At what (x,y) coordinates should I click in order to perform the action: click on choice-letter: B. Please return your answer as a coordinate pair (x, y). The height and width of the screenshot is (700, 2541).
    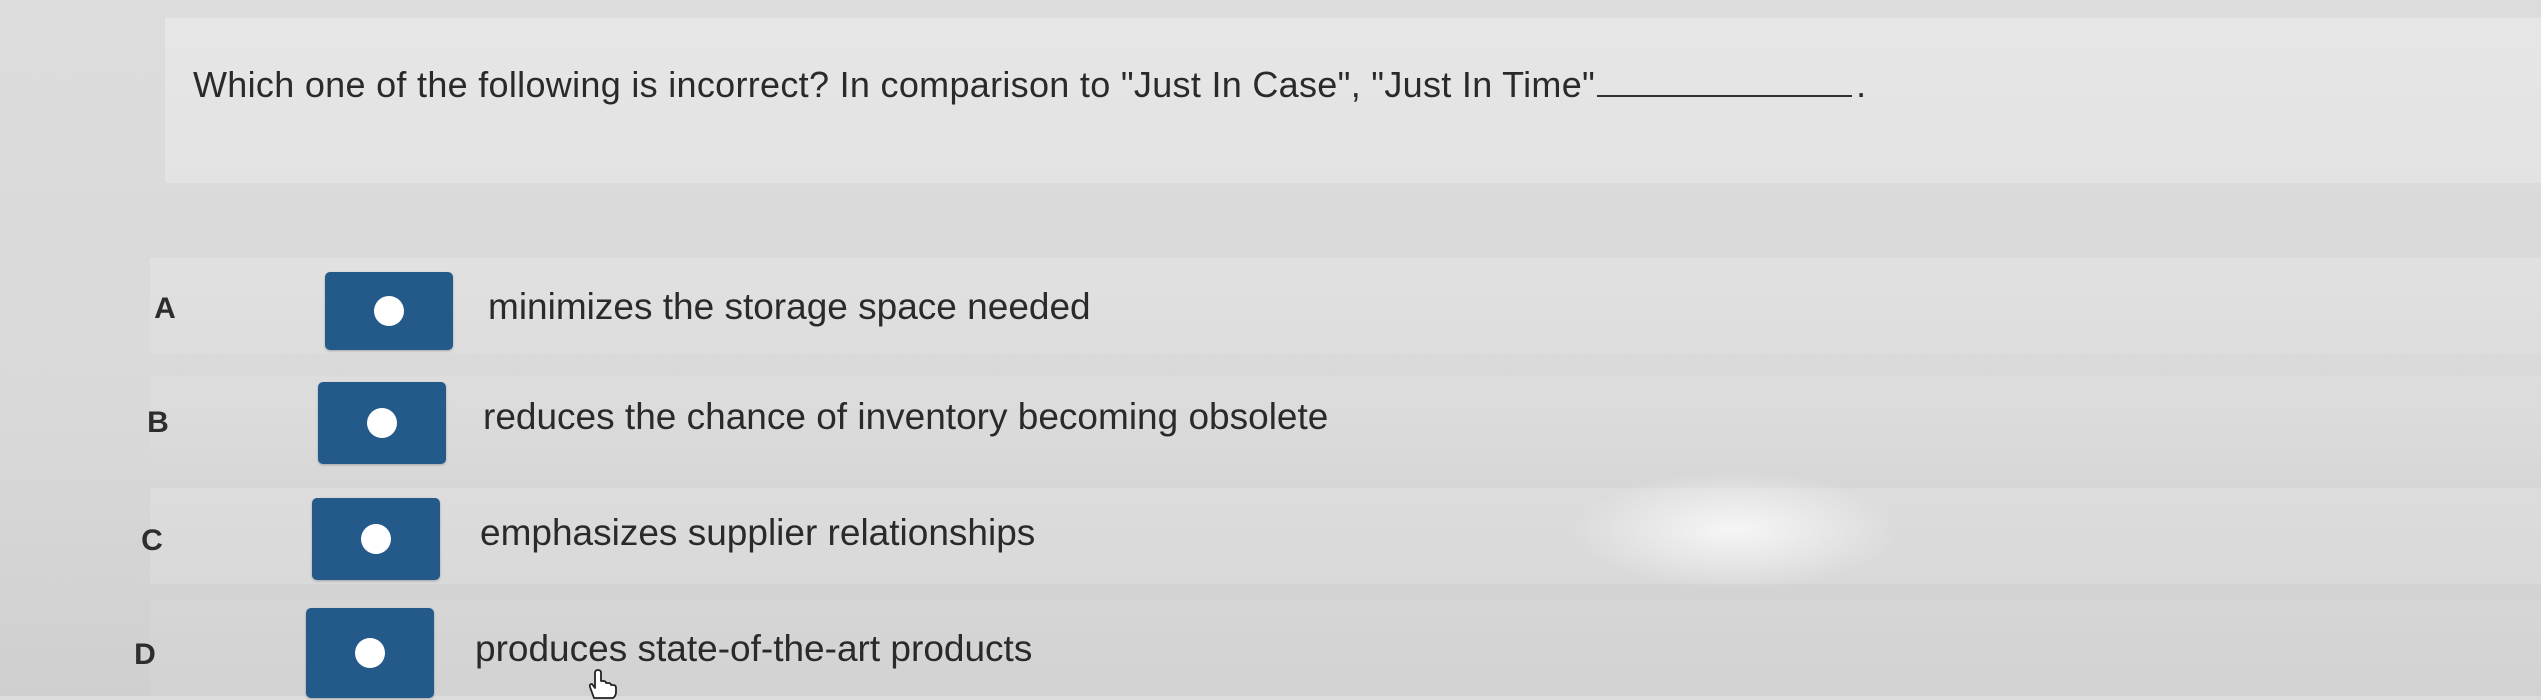
    Looking at the image, I should click on (158, 422).